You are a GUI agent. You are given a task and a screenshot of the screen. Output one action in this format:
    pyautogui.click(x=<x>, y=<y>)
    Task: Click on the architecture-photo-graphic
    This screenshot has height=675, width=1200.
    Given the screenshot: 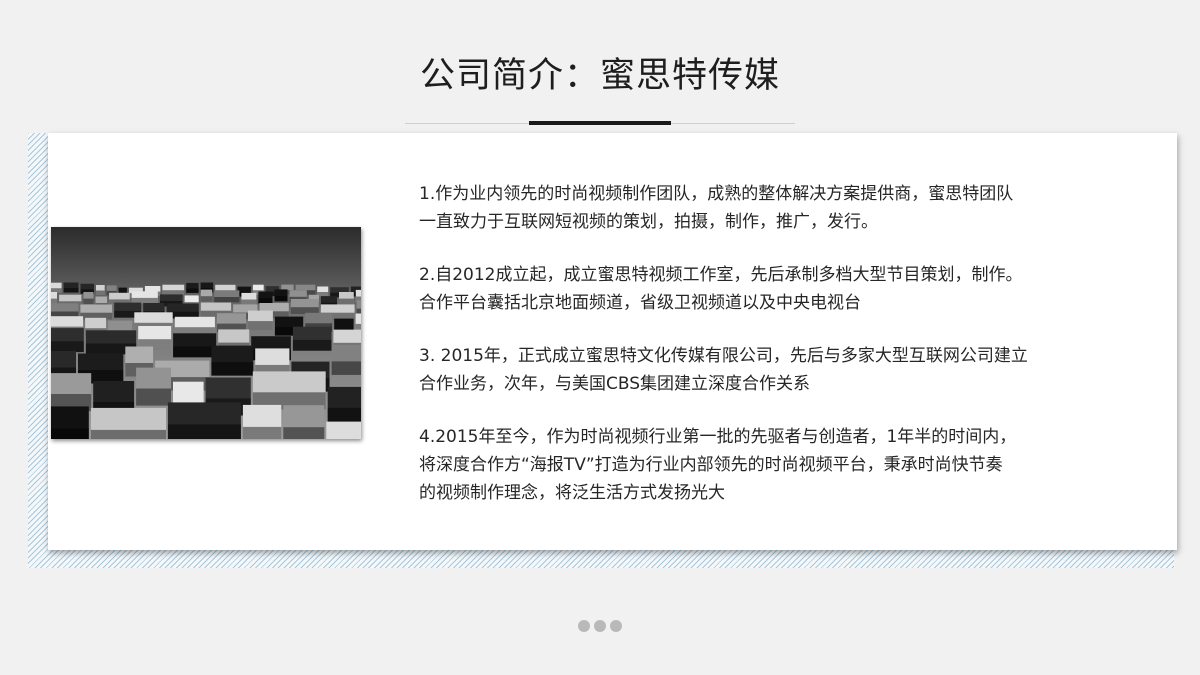 What is the action you would take?
    pyautogui.click(x=206, y=333)
    